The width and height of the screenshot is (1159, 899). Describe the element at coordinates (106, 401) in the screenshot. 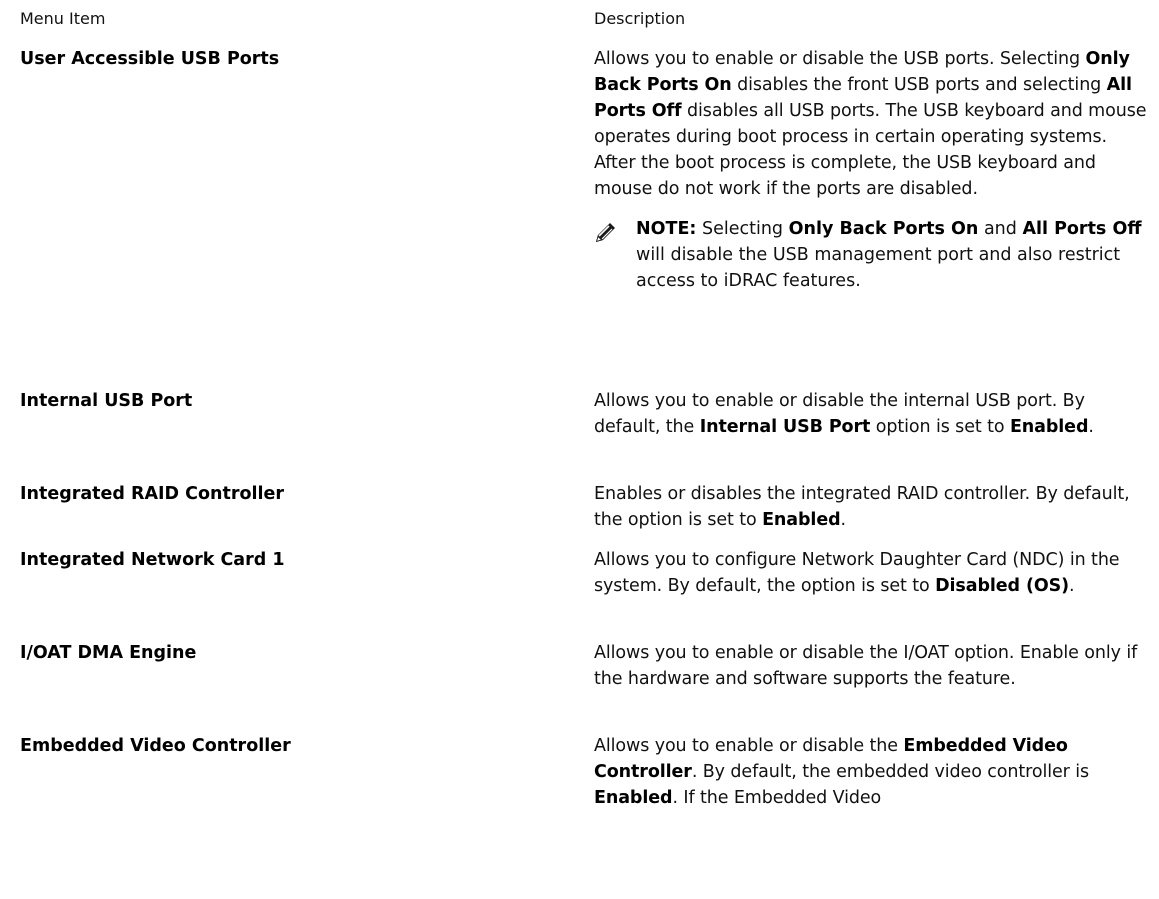

I see `menu-item-name: Internal USB Port` at that location.